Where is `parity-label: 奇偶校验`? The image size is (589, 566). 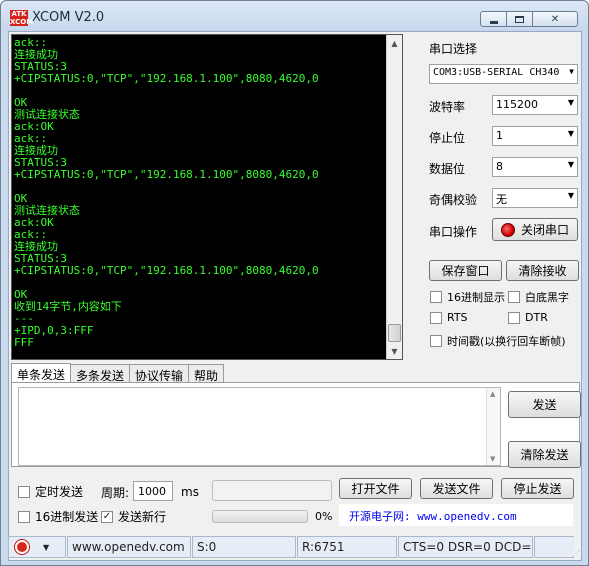
parity-label: 奇偶校验 is located at coordinates (453, 200).